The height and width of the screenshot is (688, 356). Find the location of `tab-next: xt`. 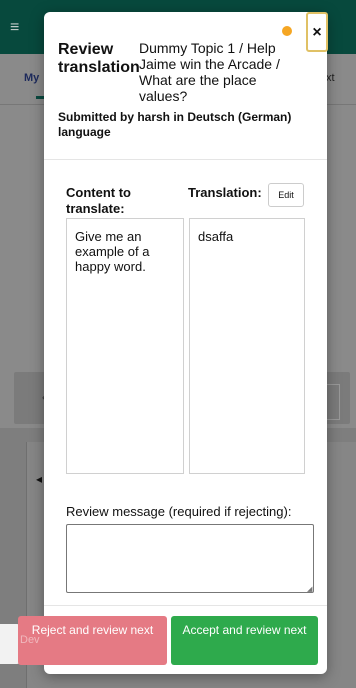

tab-next: xt is located at coordinates (330, 78).